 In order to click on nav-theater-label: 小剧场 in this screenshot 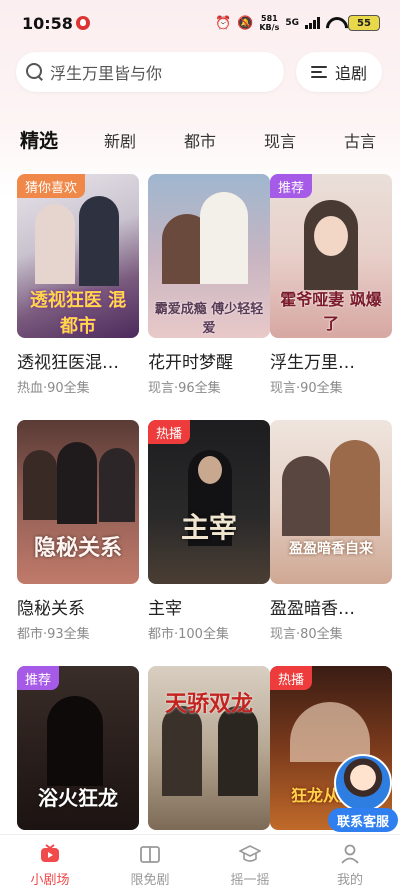, I will do `click(50, 880)`.